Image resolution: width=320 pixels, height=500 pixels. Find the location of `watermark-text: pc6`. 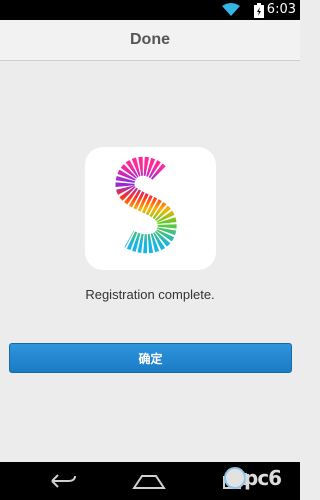

watermark-text: pc6 is located at coordinates (263, 478).